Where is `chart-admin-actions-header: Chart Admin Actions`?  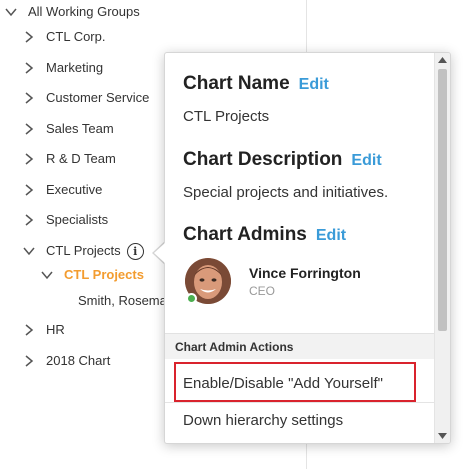 chart-admin-actions-header: Chart Admin Actions is located at coordinates (299, 346).